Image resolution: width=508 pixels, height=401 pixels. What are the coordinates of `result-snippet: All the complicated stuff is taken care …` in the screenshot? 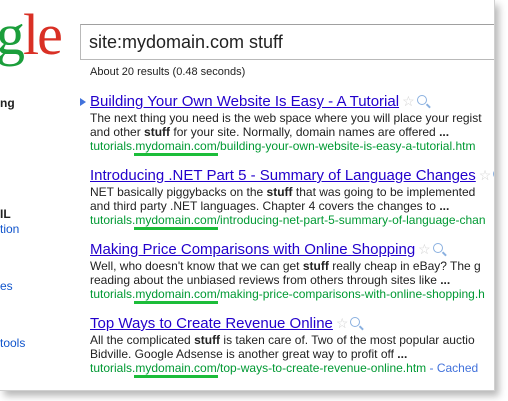 It's located at (282, 340).